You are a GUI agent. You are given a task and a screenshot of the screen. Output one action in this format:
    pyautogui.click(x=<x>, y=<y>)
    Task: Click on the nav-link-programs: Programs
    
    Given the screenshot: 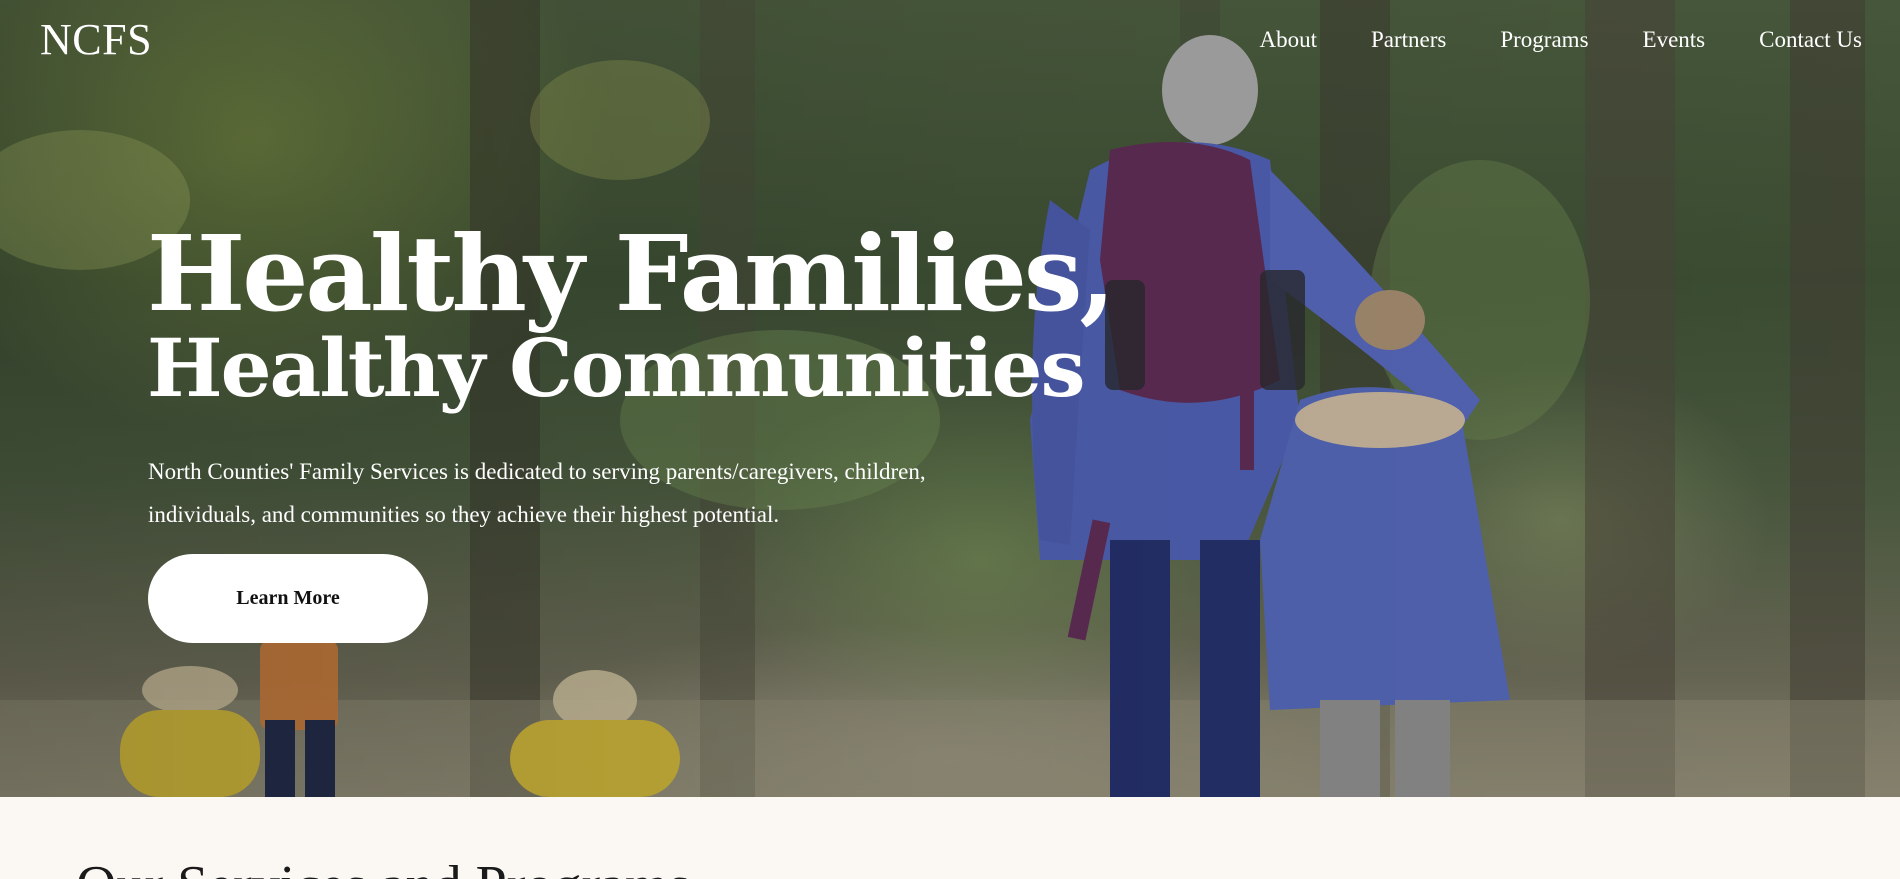 What is the action you would take?
    pyautogui.click(x=1544, y=39)
    